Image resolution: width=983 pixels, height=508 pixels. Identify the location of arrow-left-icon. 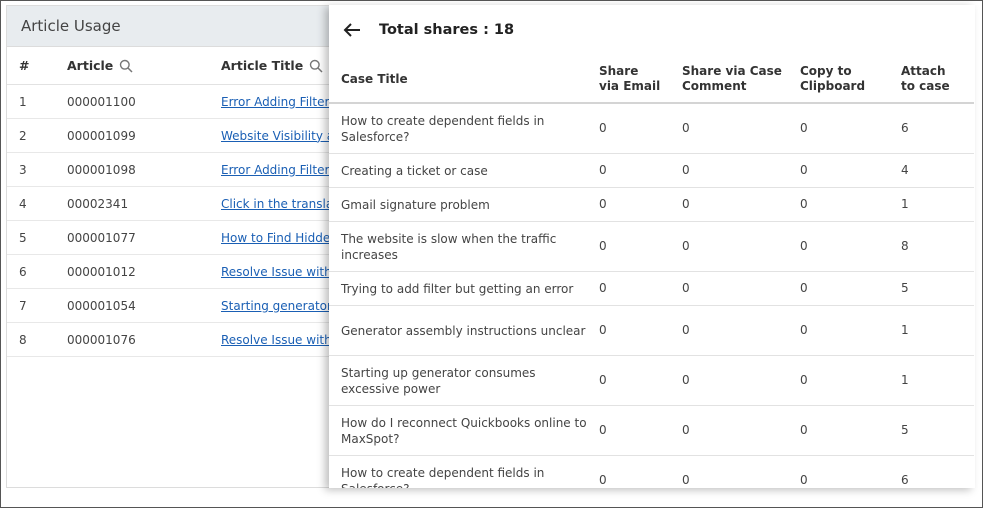
(351, 30).